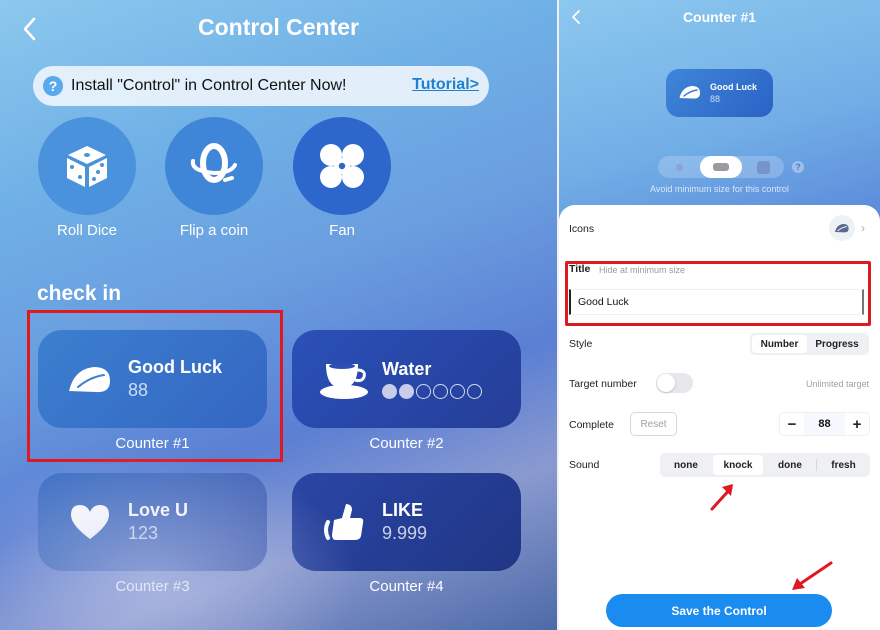  Describe the element at coordinates (342, 230) in the screenshot. I see `quick-action-label: Fan` at that location.